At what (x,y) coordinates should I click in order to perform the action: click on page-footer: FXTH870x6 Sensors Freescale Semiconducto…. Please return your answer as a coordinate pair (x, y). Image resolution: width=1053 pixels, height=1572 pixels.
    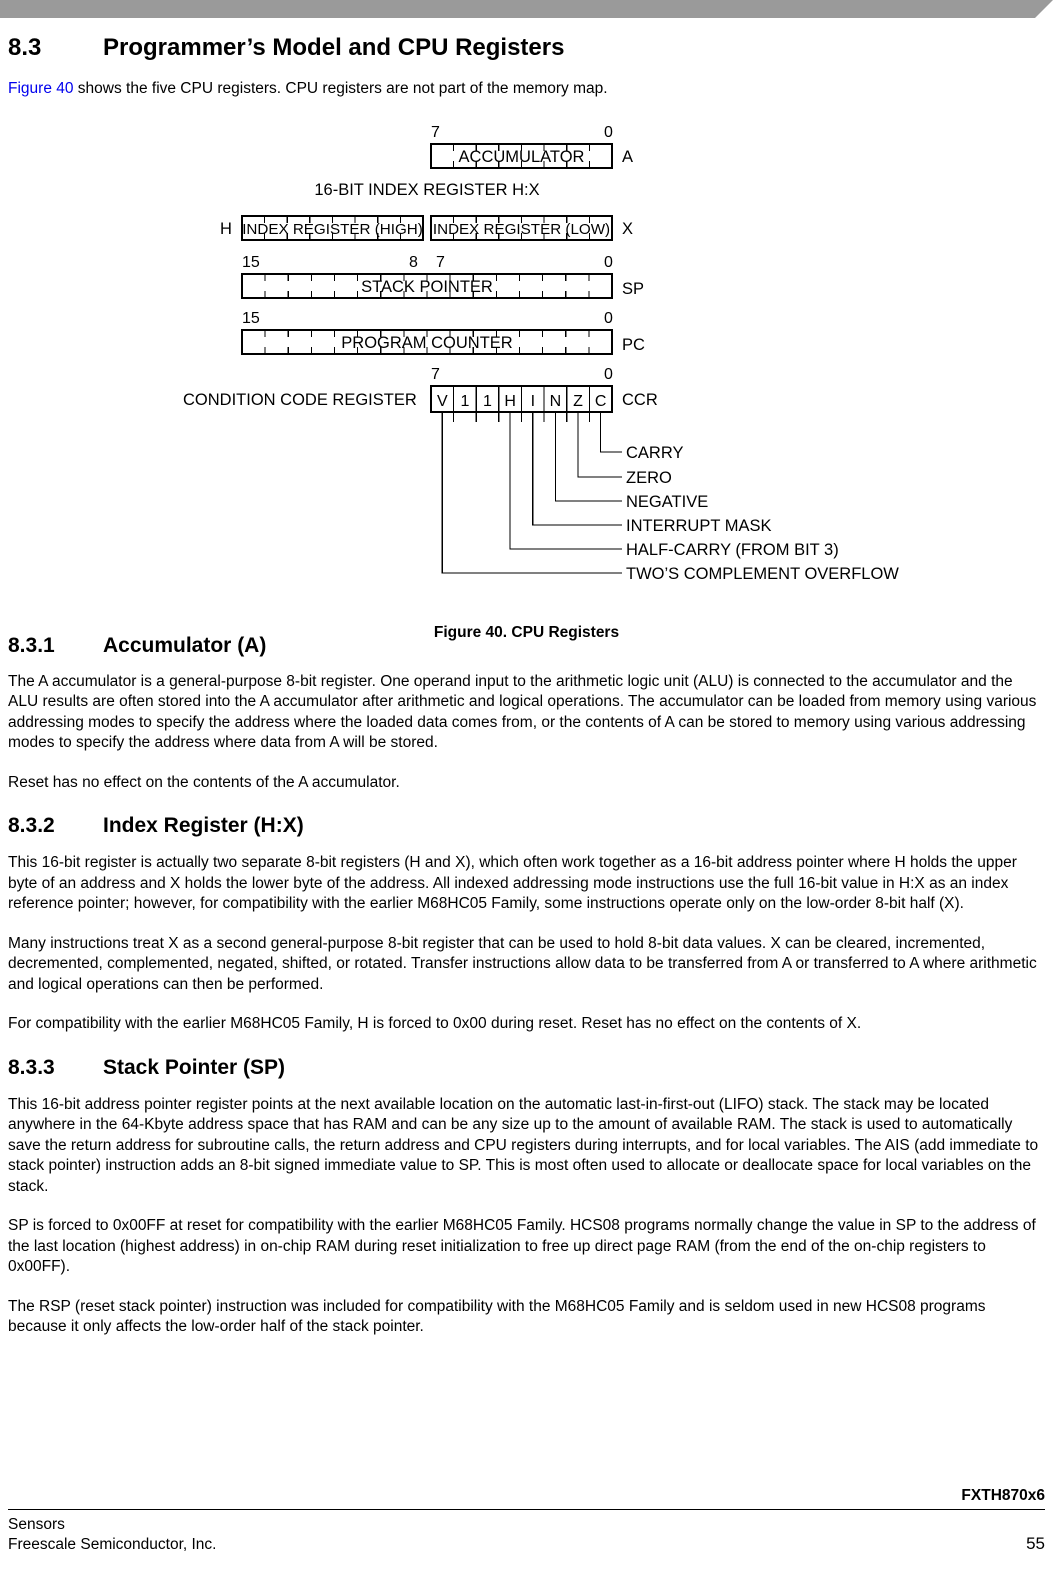
    Looking at the image, I should click on (526, 1520).